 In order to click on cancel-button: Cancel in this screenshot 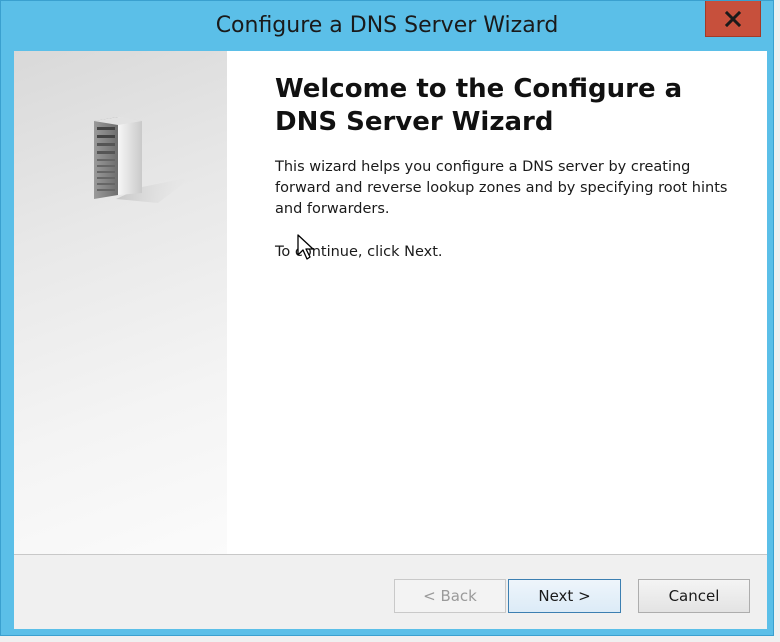, I will do `click(694, 596)`.